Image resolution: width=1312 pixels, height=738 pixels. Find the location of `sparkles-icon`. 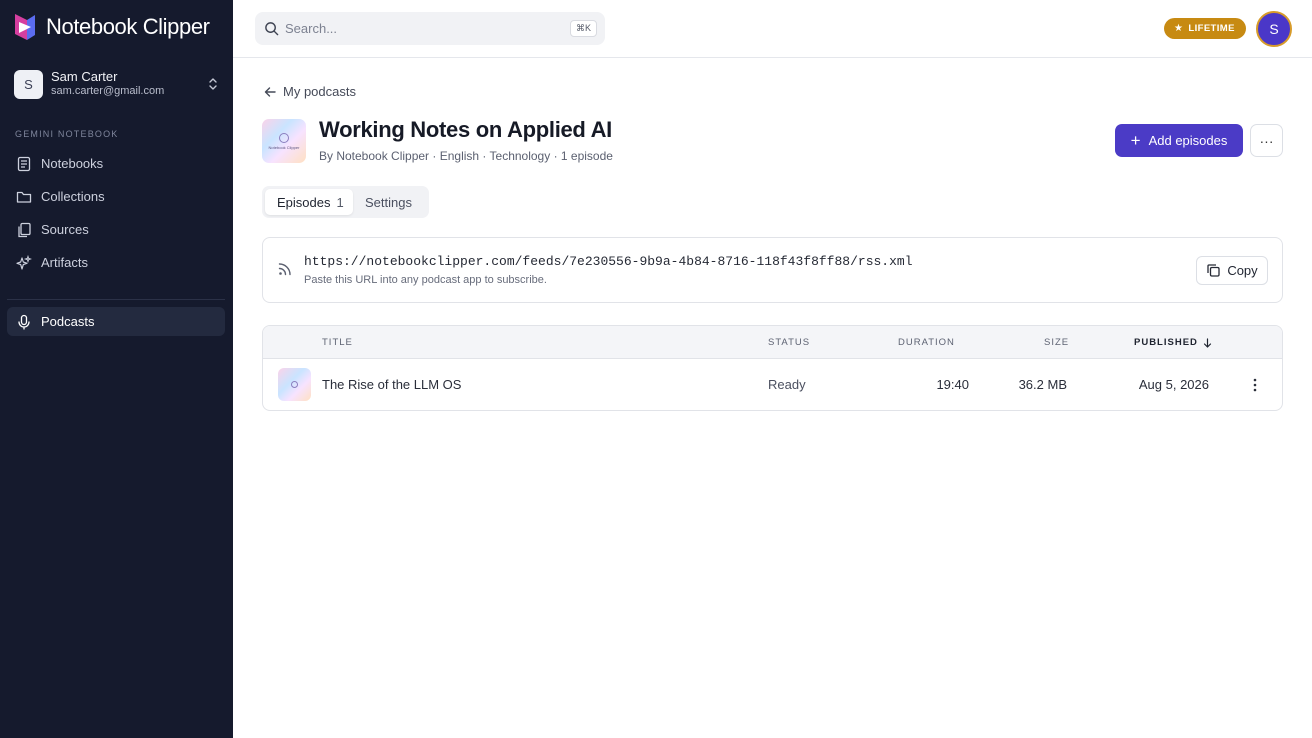

sparkles-icon is located at coordinates (24, 263).